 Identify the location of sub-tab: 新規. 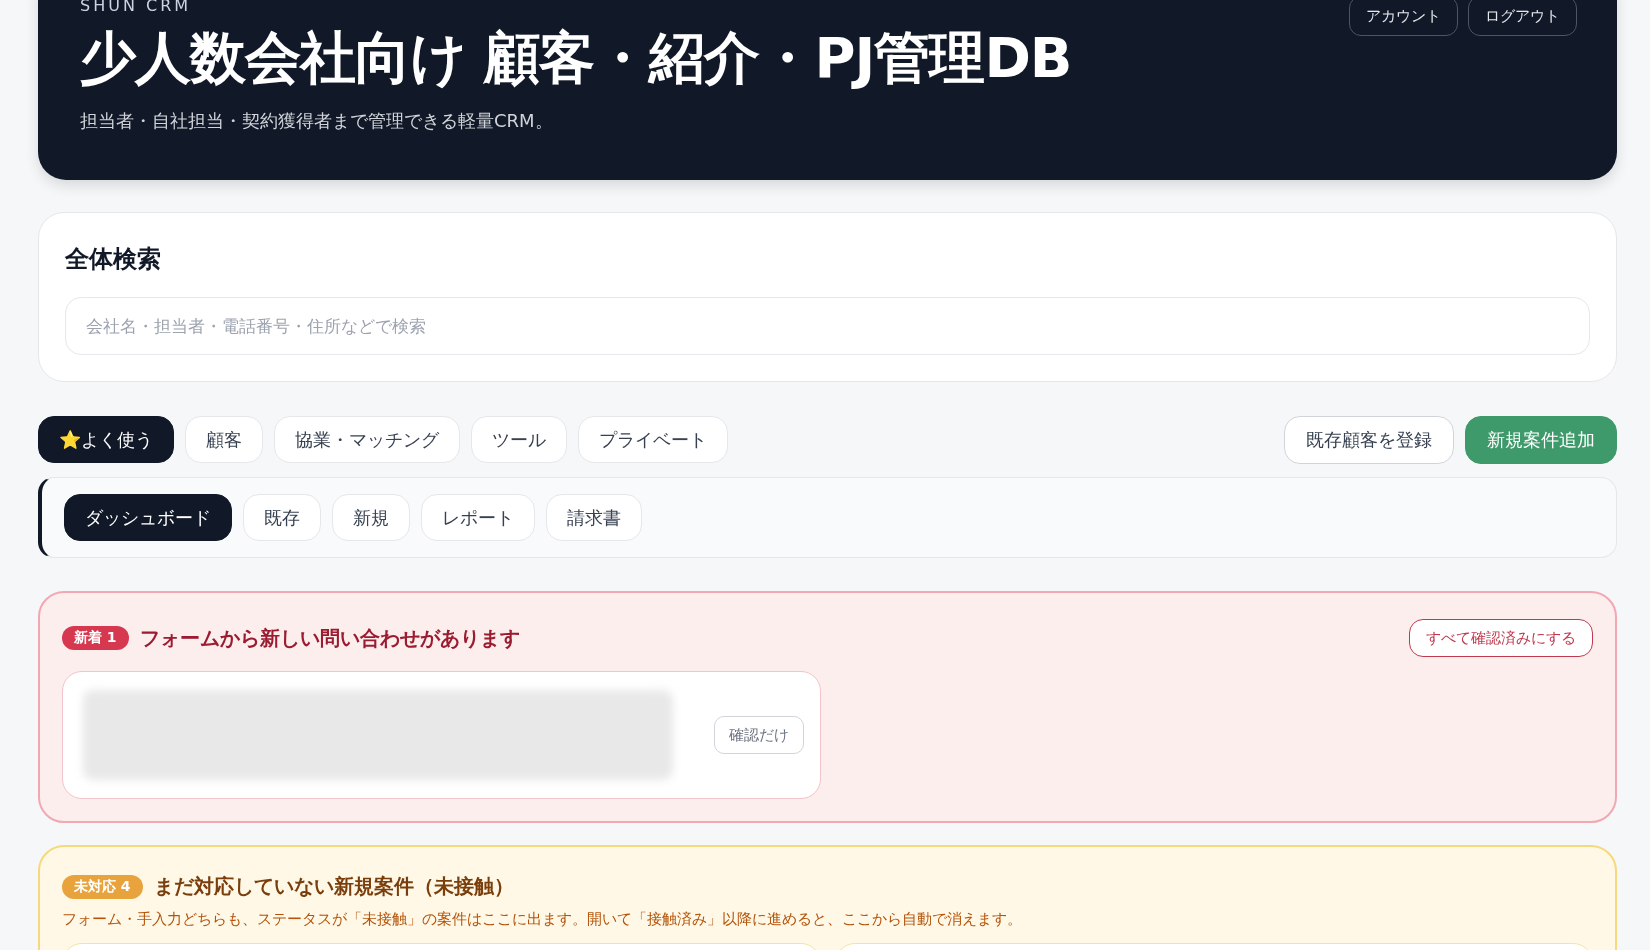
(371, 517).